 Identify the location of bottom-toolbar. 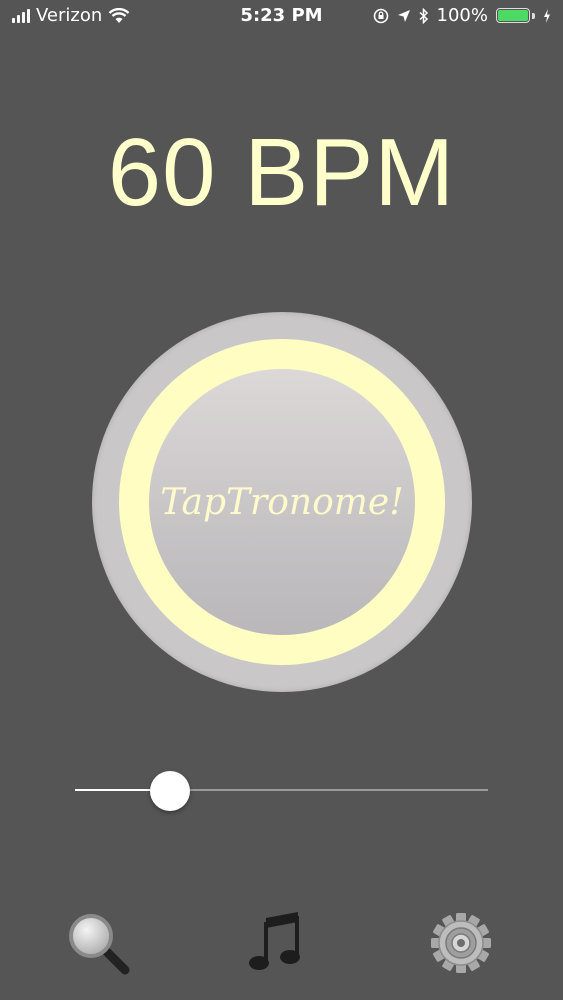
(281, 948).